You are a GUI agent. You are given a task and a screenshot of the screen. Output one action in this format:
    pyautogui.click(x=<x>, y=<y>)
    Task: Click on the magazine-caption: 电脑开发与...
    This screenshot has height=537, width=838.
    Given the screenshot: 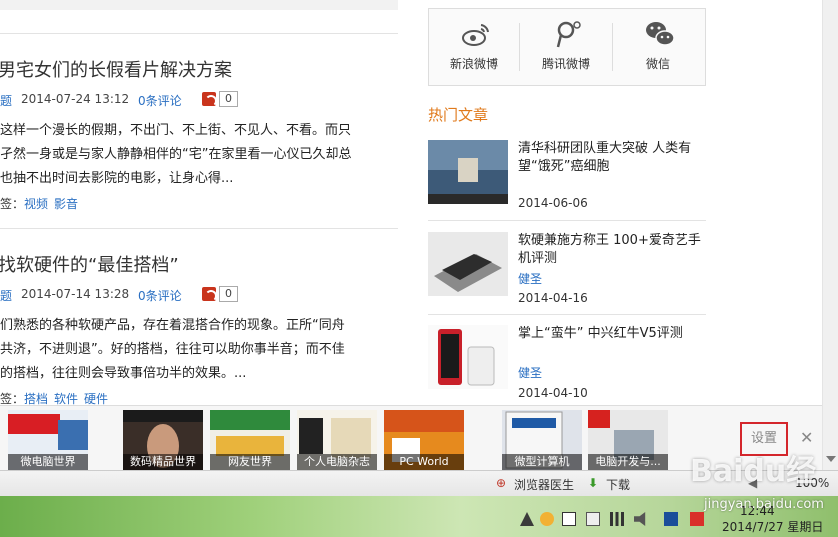 What is the action you would take?
    pyautogui.click(x=628, y=462)
    